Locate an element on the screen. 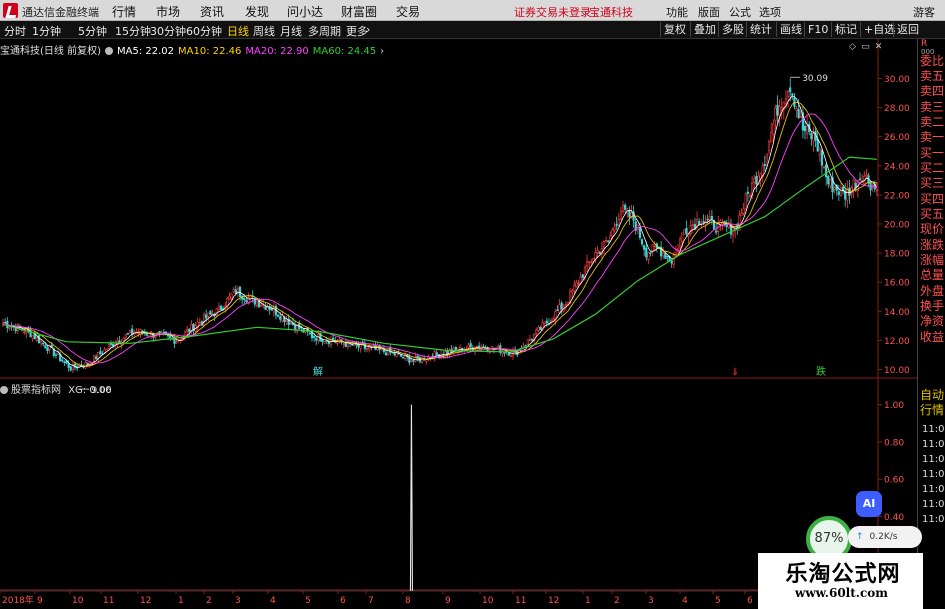 This screenshot has width=945, height=609. tab-60min: 60分钟 is located at coordinates (204, 31).